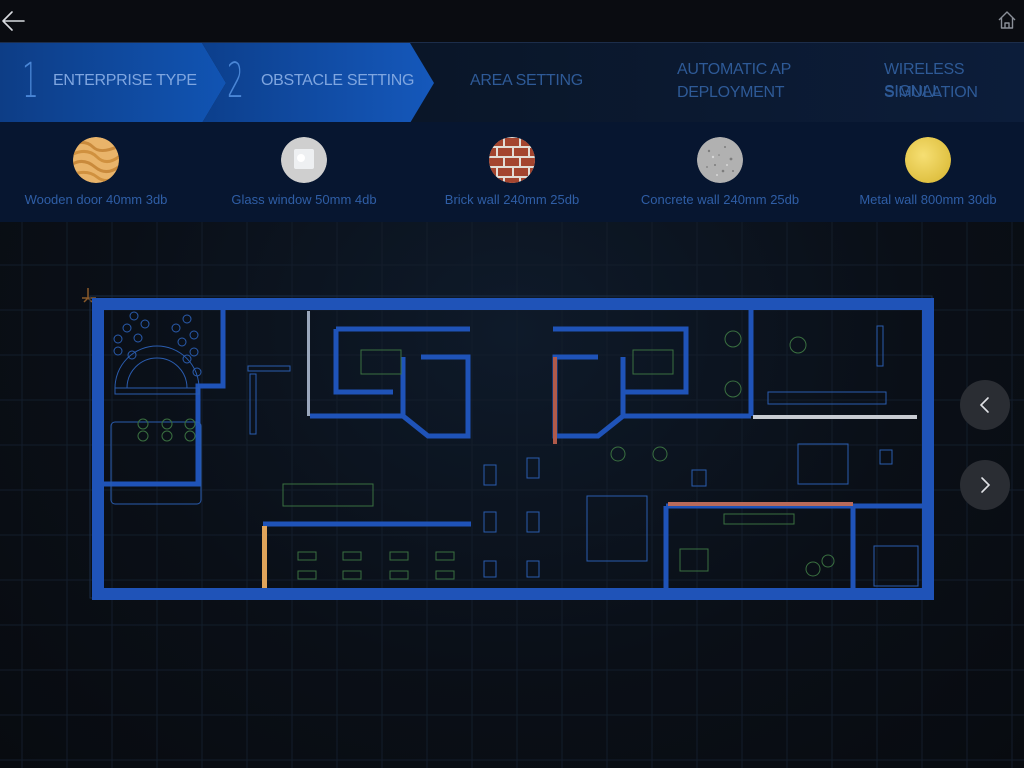 Image resolution: width=1024 pixels, height=768 pixels. I want to click on back-button, so click(14, 21).